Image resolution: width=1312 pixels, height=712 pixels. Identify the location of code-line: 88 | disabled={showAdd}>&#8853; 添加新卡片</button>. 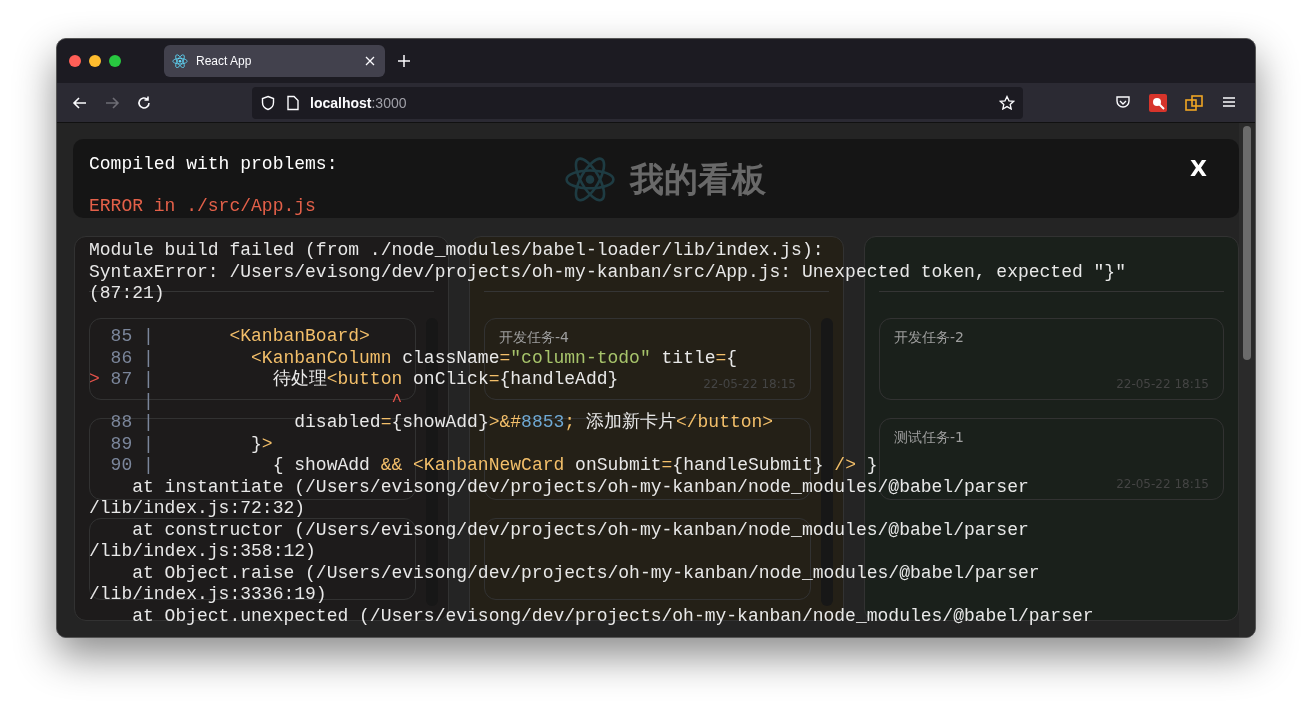
(441, 423).